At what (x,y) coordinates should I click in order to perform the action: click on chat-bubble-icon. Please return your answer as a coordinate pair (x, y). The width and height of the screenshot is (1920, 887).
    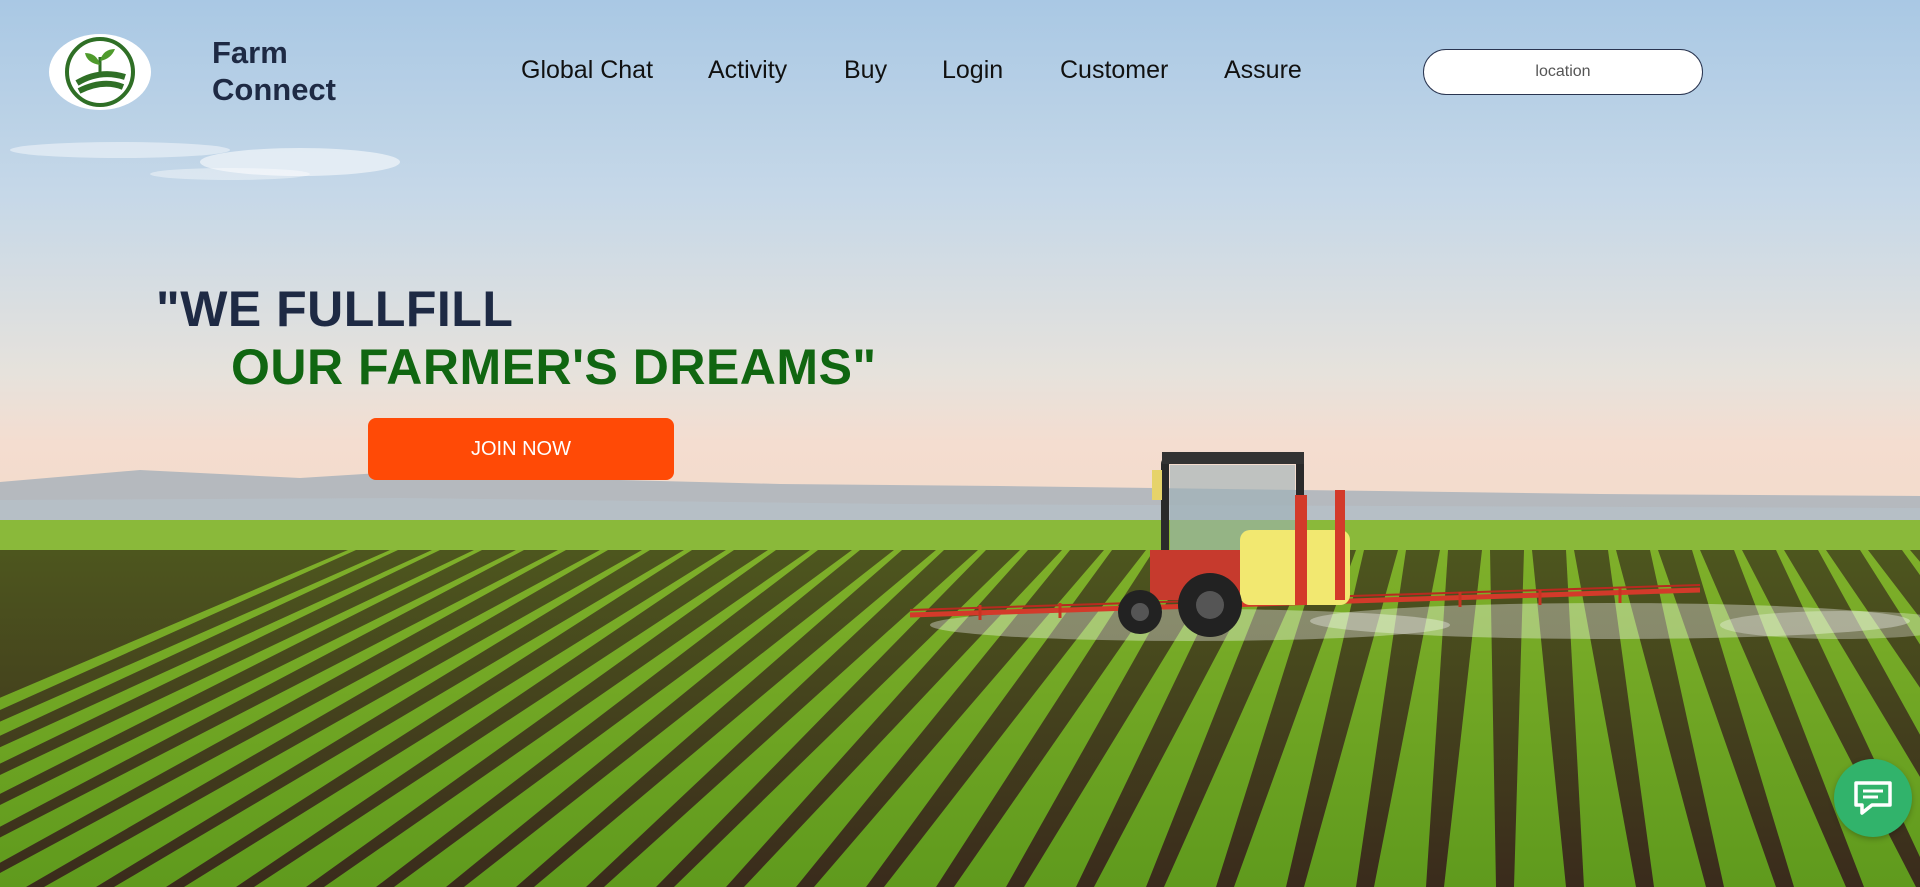
    Looking at the image, I should click on (1873, 798).